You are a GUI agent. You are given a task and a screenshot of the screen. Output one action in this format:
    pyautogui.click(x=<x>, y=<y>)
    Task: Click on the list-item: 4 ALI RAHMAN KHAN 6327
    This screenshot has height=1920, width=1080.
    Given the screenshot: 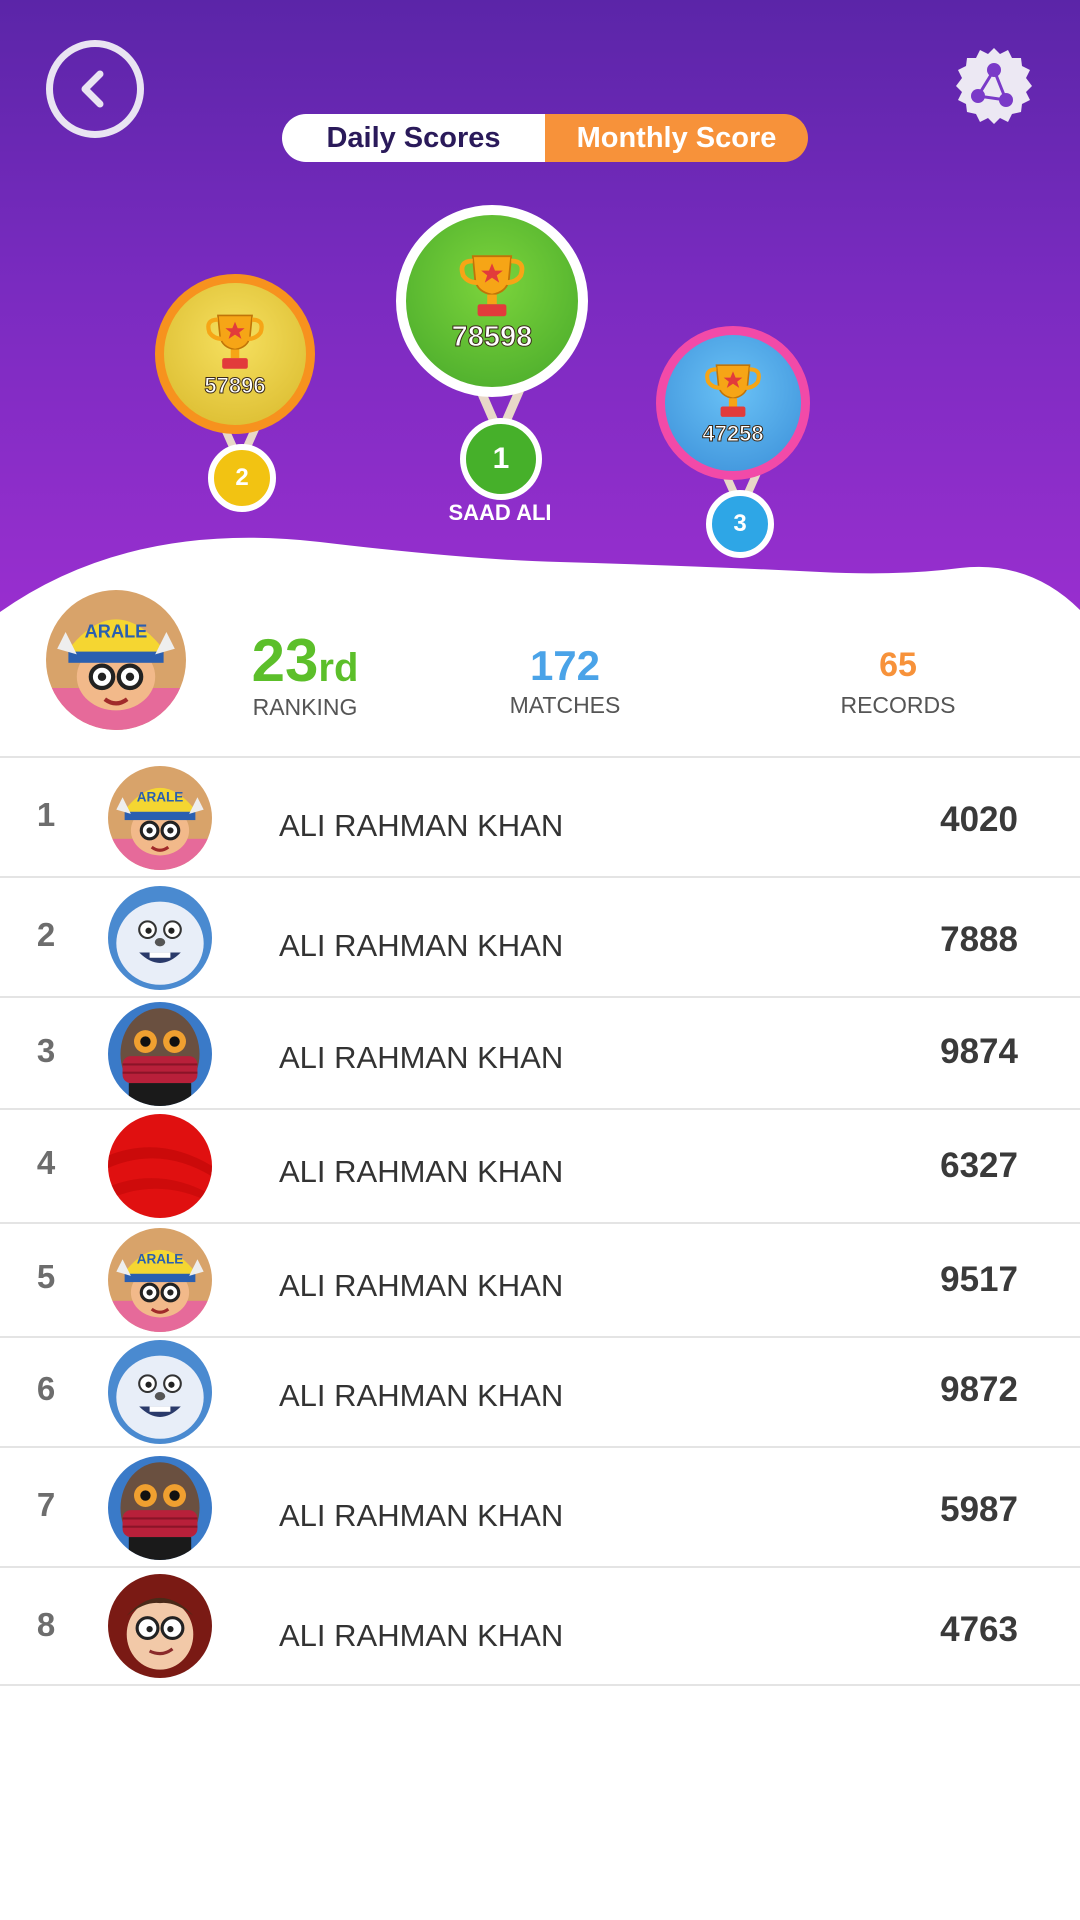 What is the action you would take?
    pyautogui.click(x=540, y=1165)
    